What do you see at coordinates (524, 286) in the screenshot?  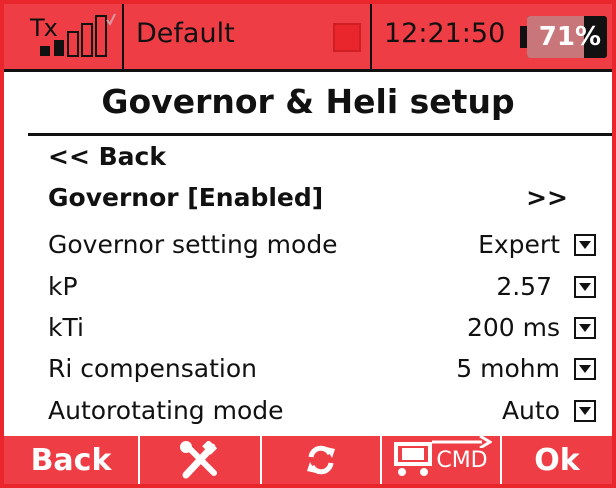 I see `setting-value: 2.57` at bounding box center [524, 286].